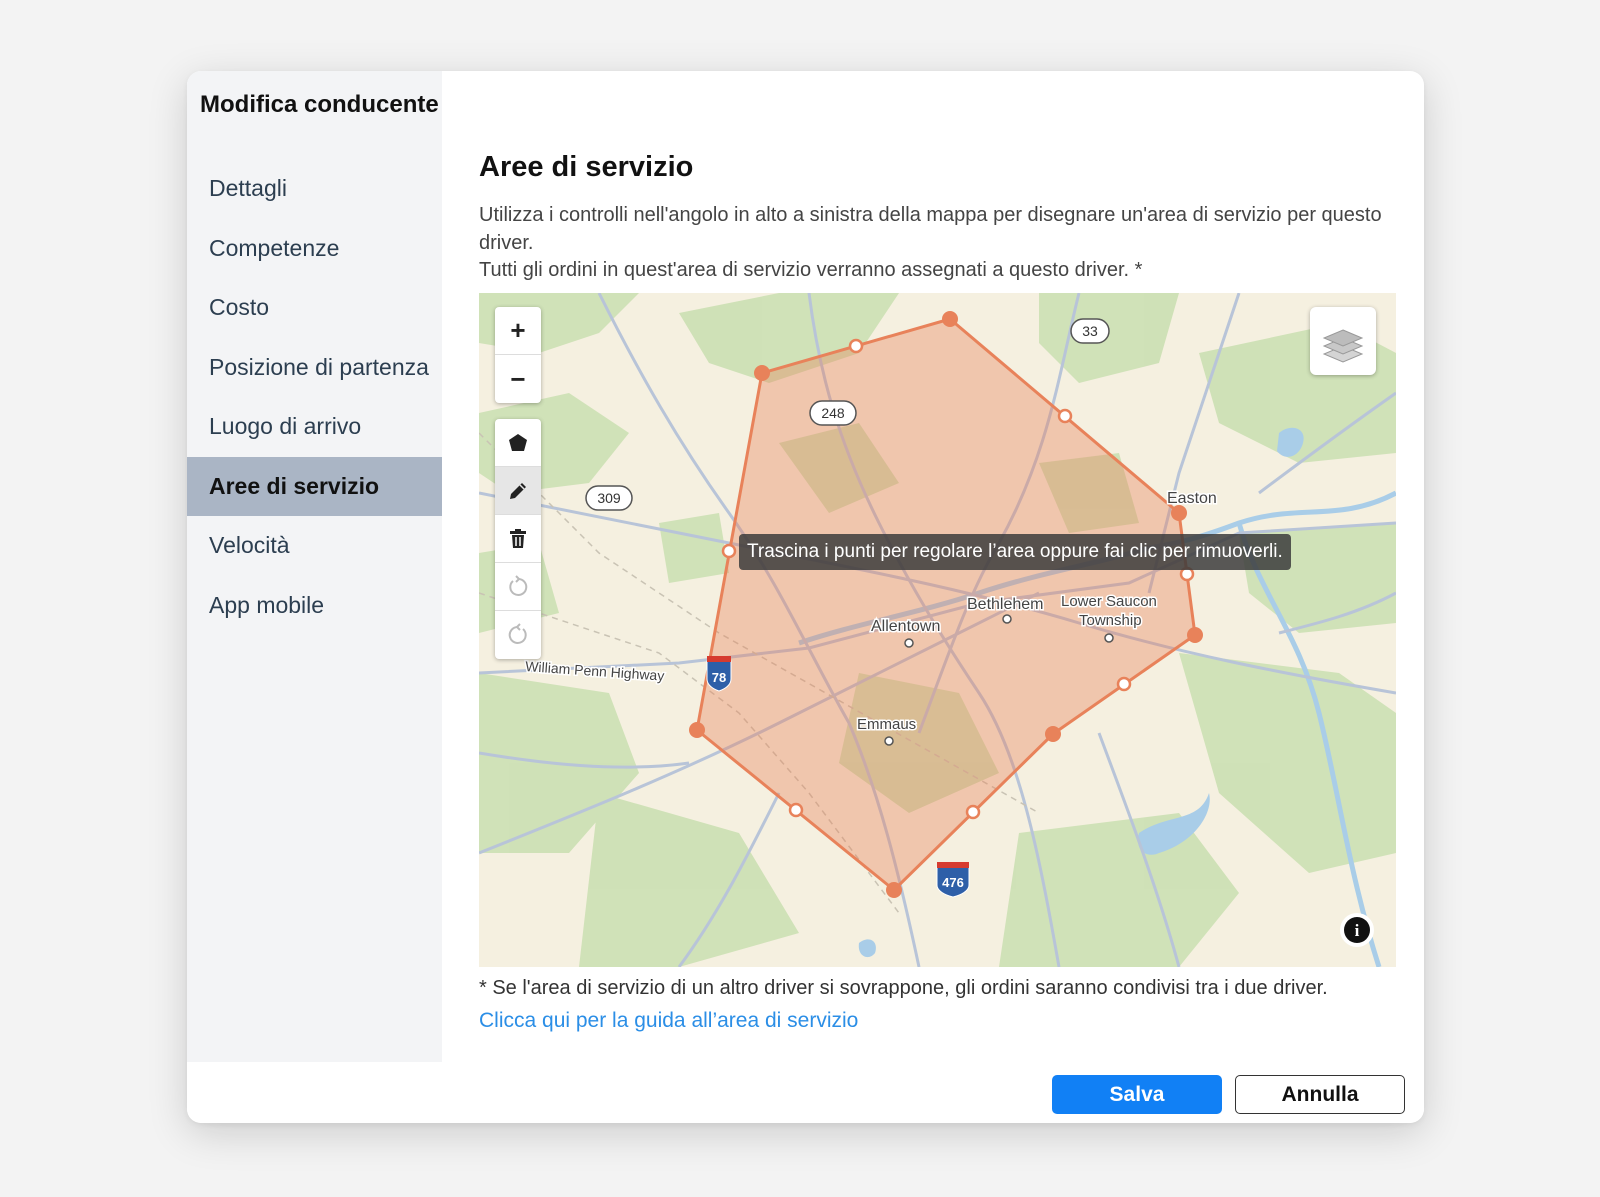 This screenshot has height=1197, width=1600. Describe the element at coordinates (314, 486) in the screenshot. I see `sidebar-item-aree-servizio: Aree di servizio` at that location.